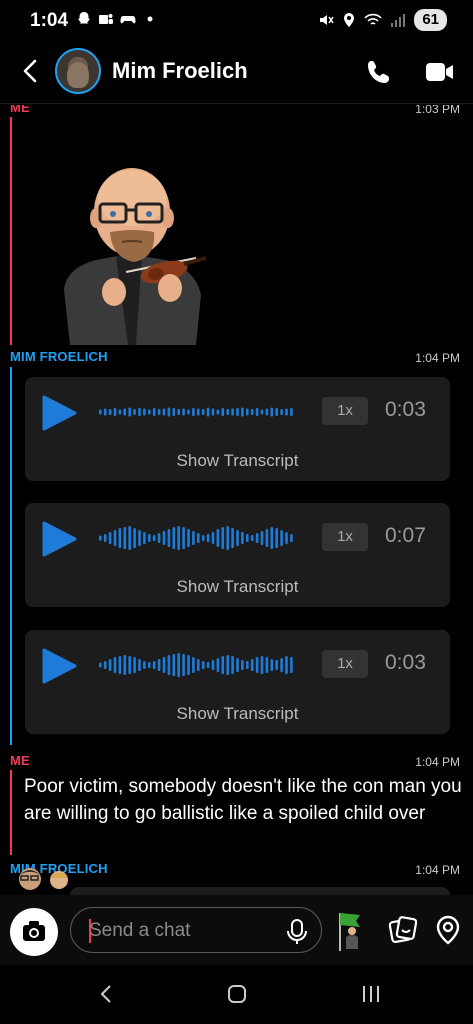 The image size is (473, 1024). What do you see at coordinates (11, 812) in the screenshot?
I see `message-rail-me` at bounding box center [11, 812].